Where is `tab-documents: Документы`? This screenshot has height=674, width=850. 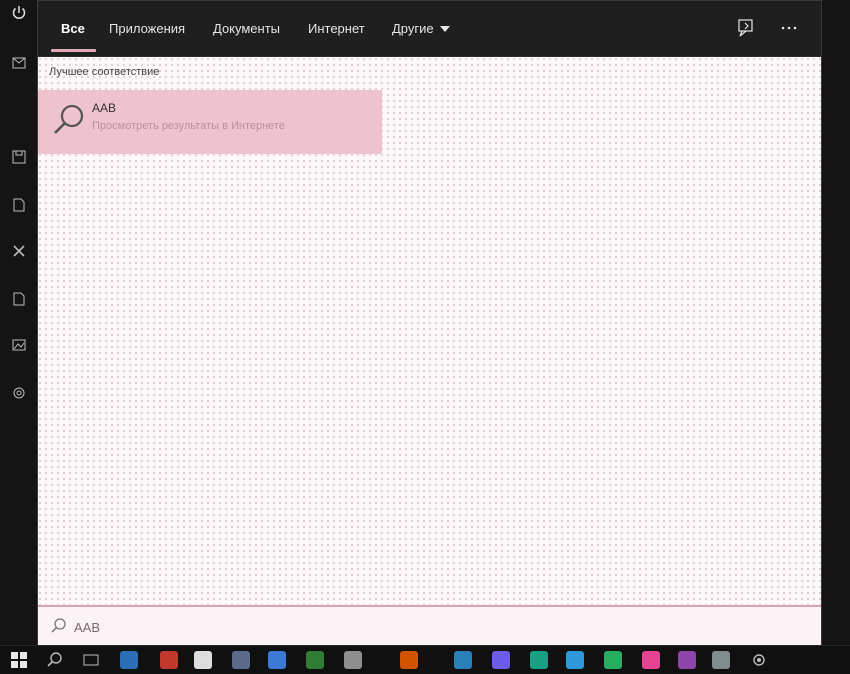 tab-documents: Документы is located at coordinates (246, 28).